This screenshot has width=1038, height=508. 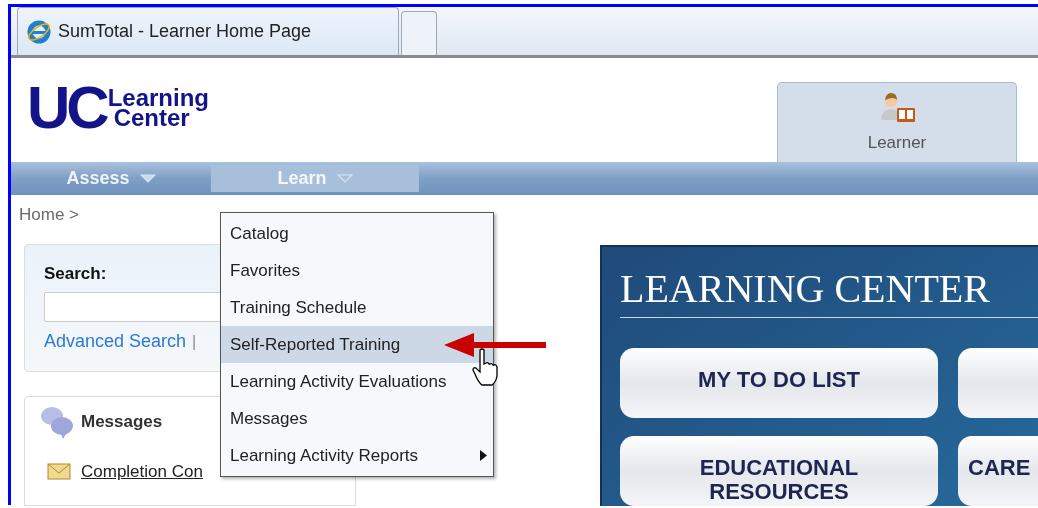 What do you see at coordinates (357, 455) in the screenshot?
I see `menu-item: Learning Activity Reports` at bounding box center [357, 455].